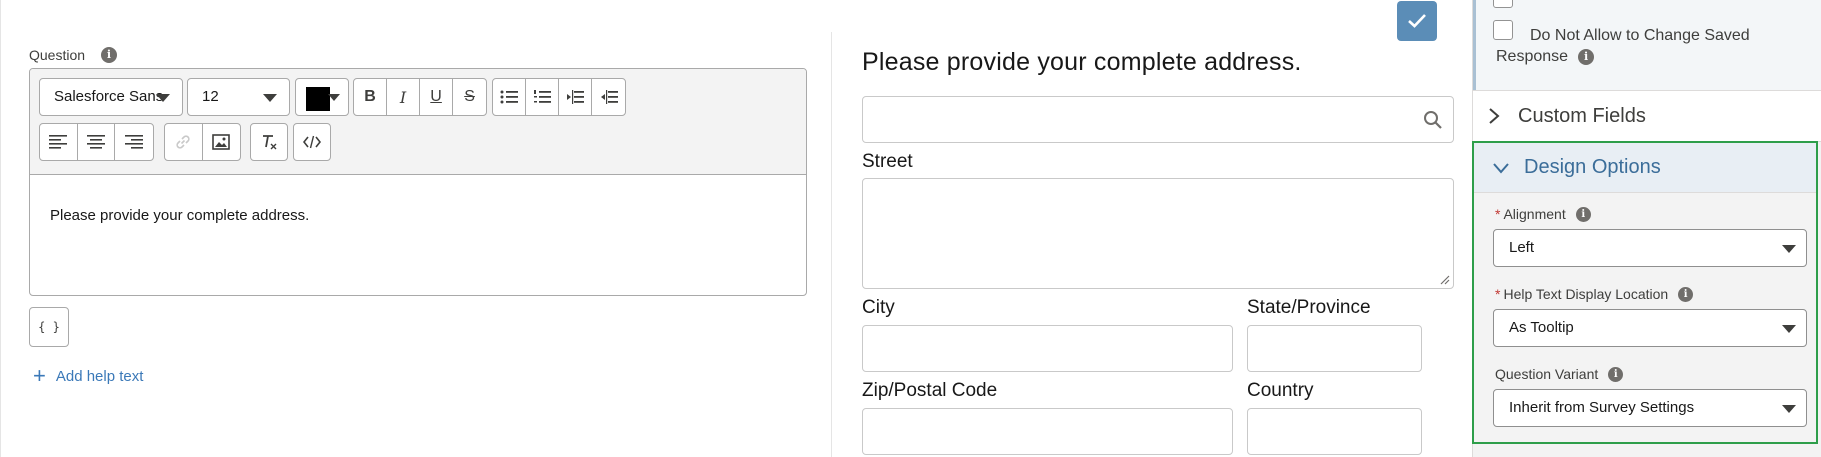  What do you see at coordinates (437, 97) in the screenshot?
I see `underline-button: U` at bounding box center [437, 97].